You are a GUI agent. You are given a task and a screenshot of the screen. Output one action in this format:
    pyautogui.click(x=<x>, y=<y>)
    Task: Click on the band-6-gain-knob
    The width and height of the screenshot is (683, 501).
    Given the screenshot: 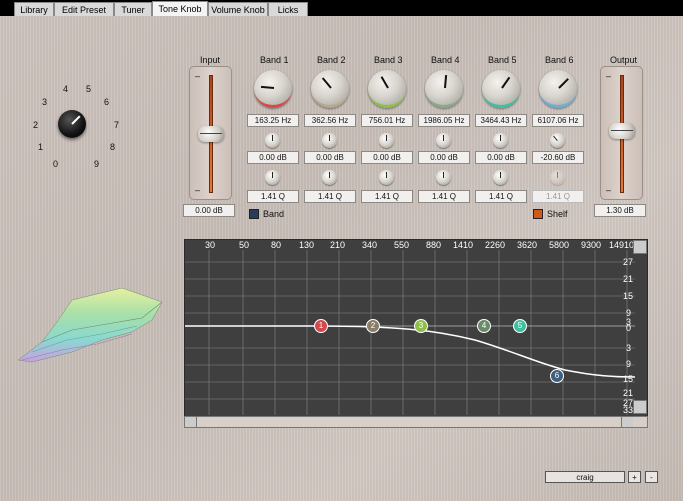 What is the action you would take?
    pyautogui.click(x=557, y=140)
    